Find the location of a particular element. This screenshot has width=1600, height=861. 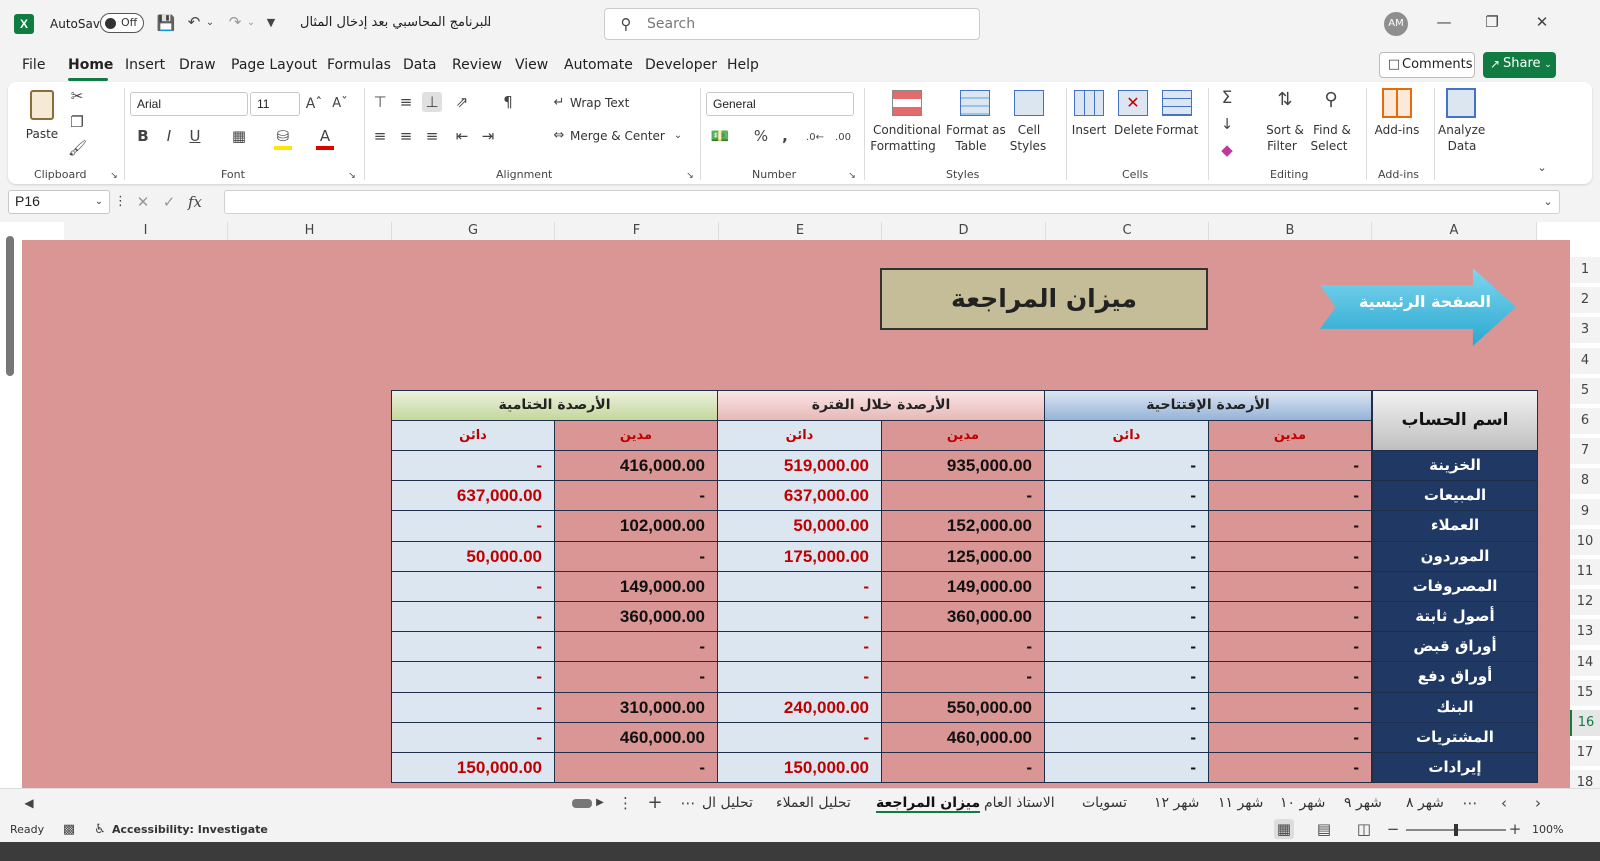

close-debit-cell: 360,000.00 is located at coordinates (636, 617).